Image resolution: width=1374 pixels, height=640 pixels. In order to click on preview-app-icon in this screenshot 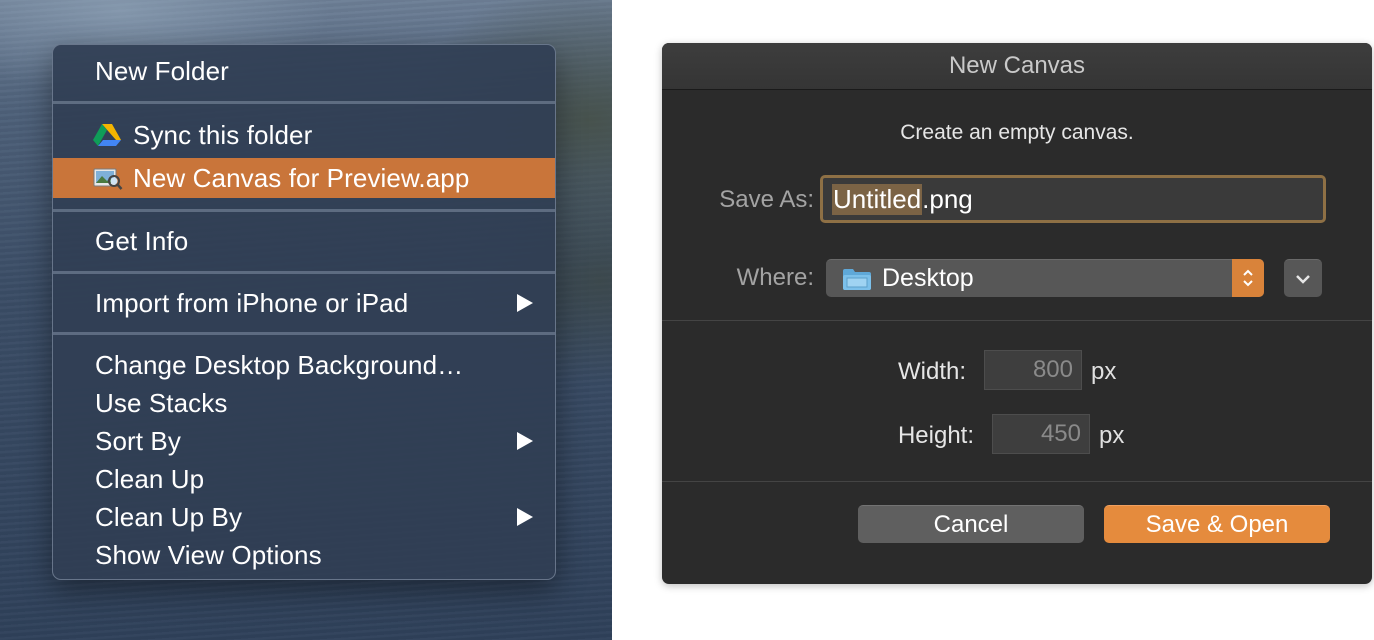, I will do `click(108, 178)`.